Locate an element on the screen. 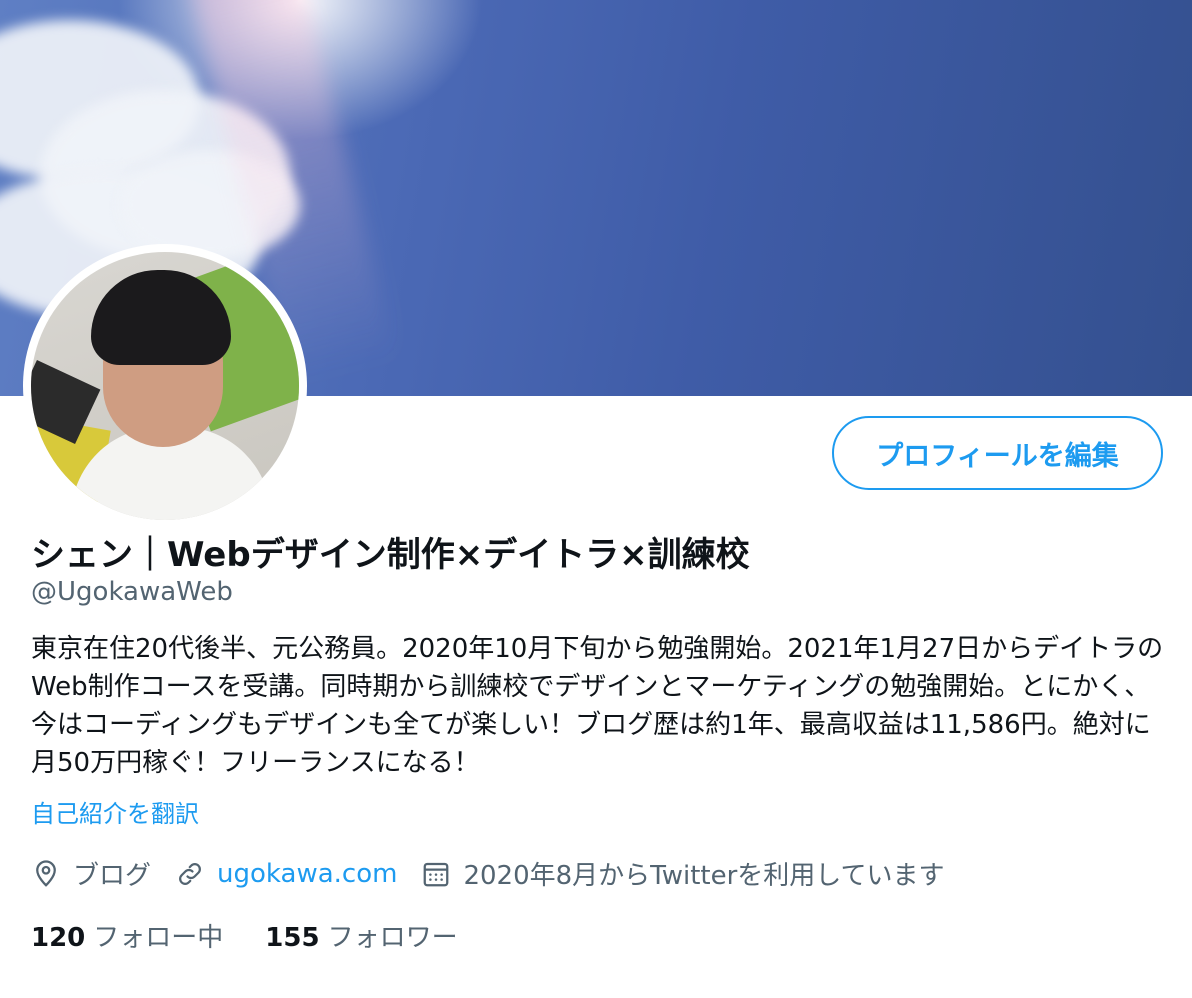 The width and height of the screenshot is (1192, 998). website-item: ugokawa.com is located at coordinates (286, 874).